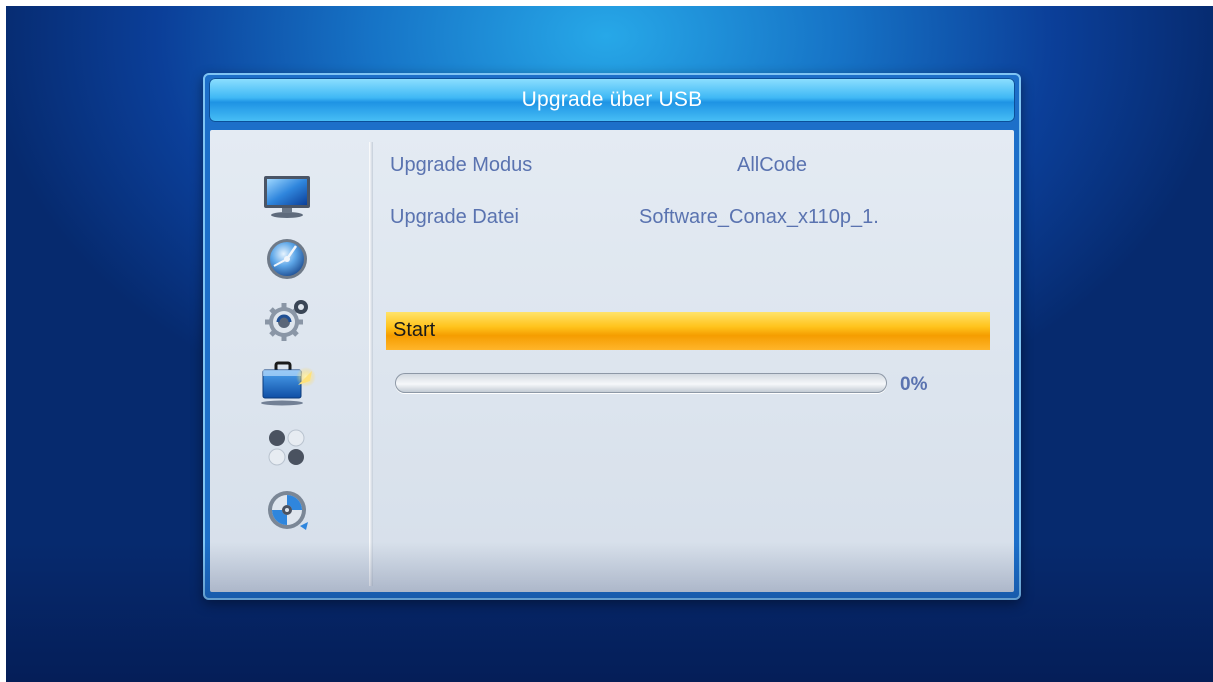  Describe the element at coordinates (414, 330) in the screenshot. I see `start-label: Start` at that location.